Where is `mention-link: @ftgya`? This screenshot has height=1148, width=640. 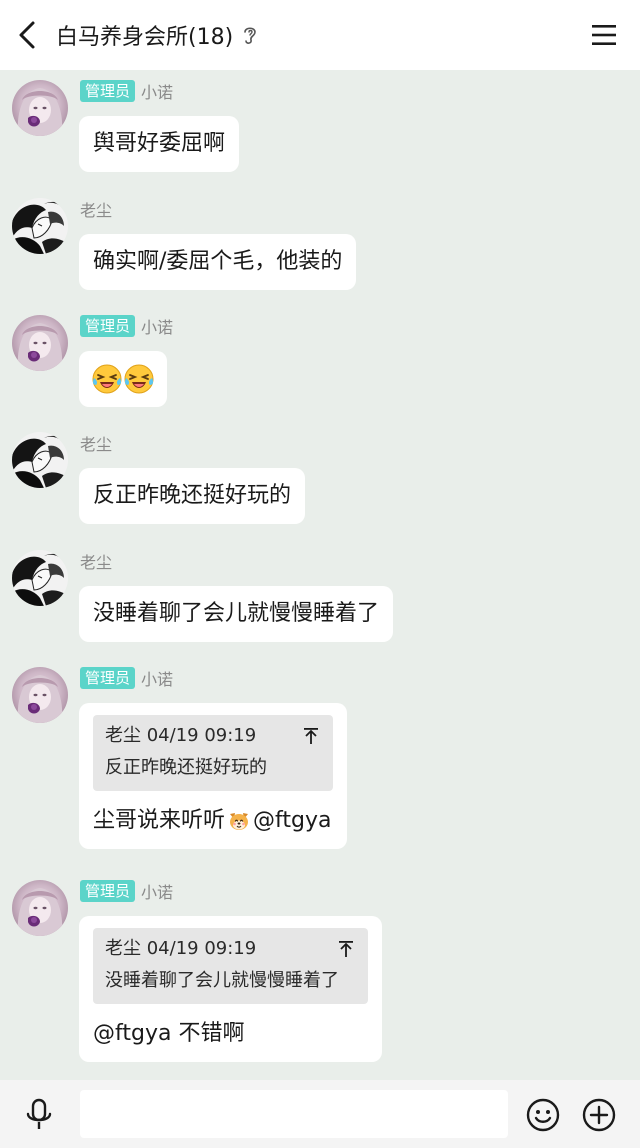
mention-link: @ftgya is located at coordinates (292, 820).